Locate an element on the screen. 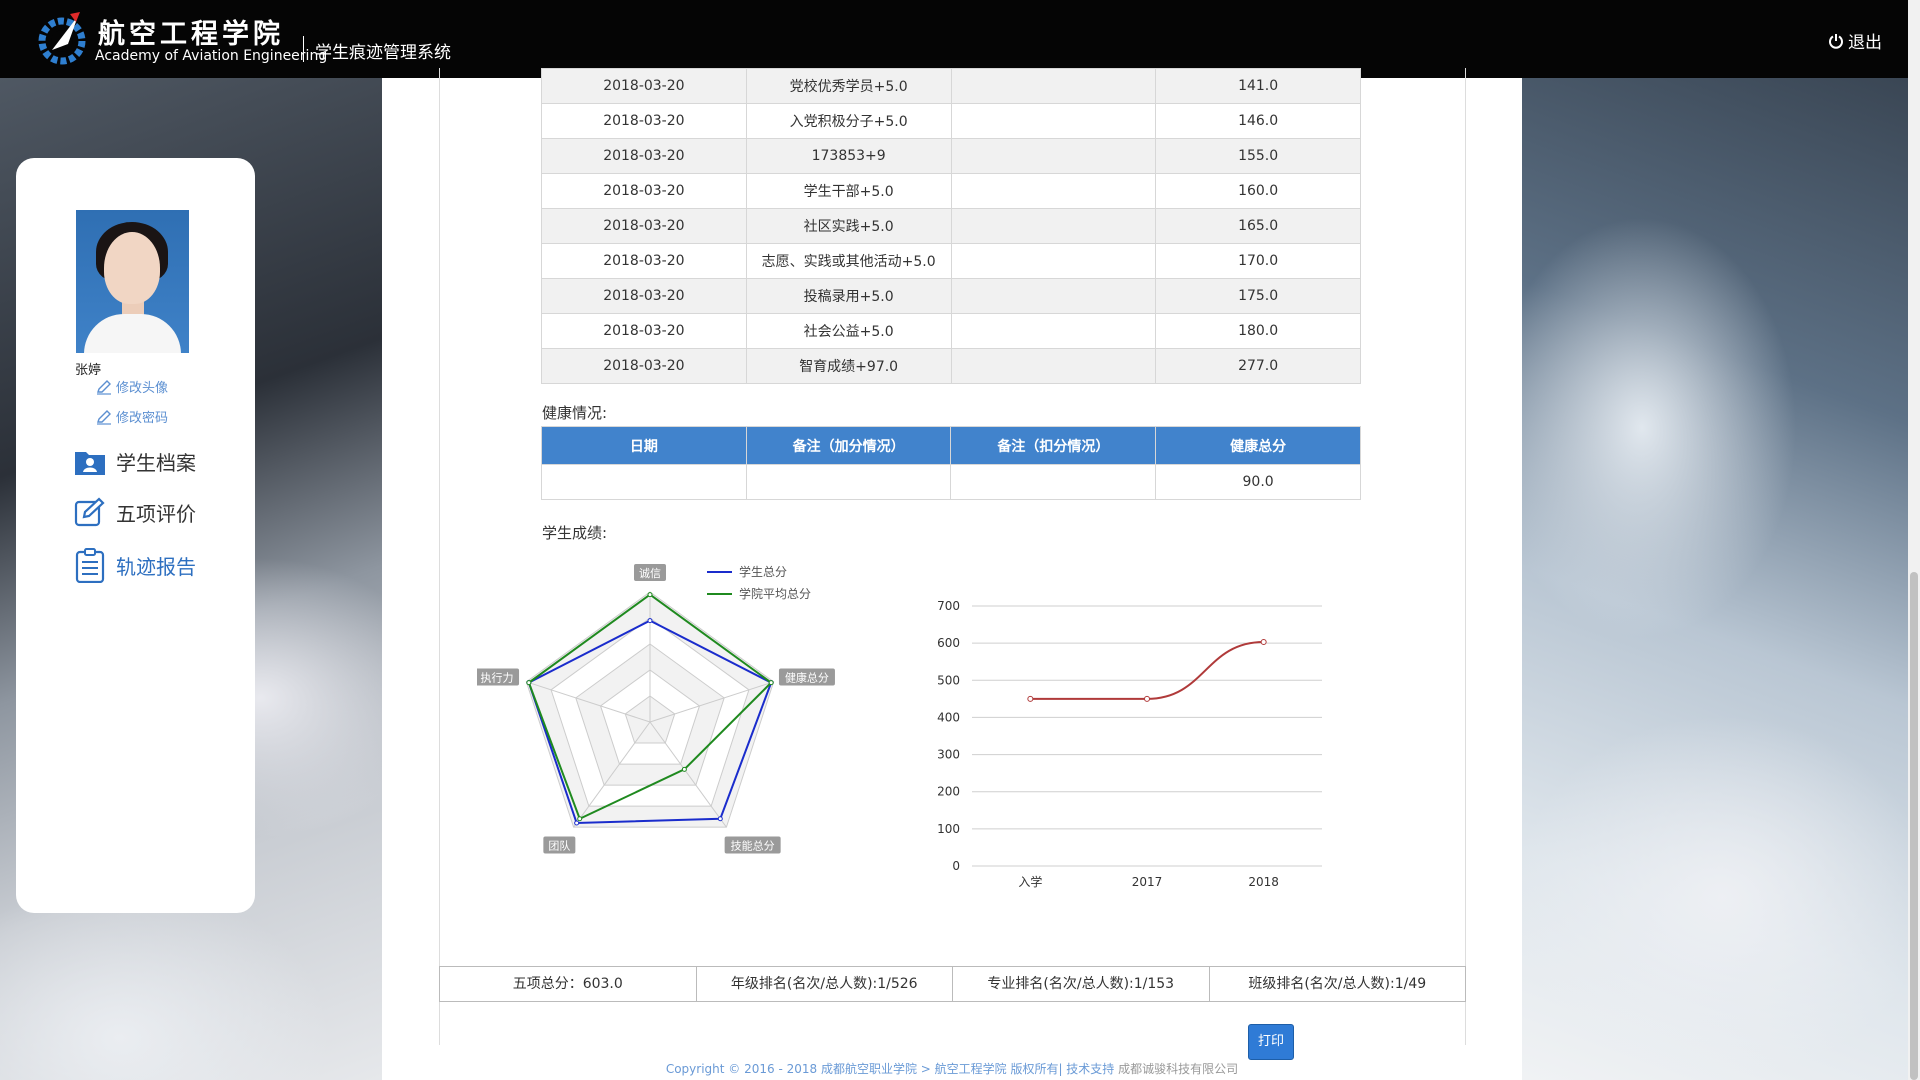 This screenshot has width=1920, height=1080. table-row: 2018-03-20 173853+9 155.0 is located at coordinates (951, 156).